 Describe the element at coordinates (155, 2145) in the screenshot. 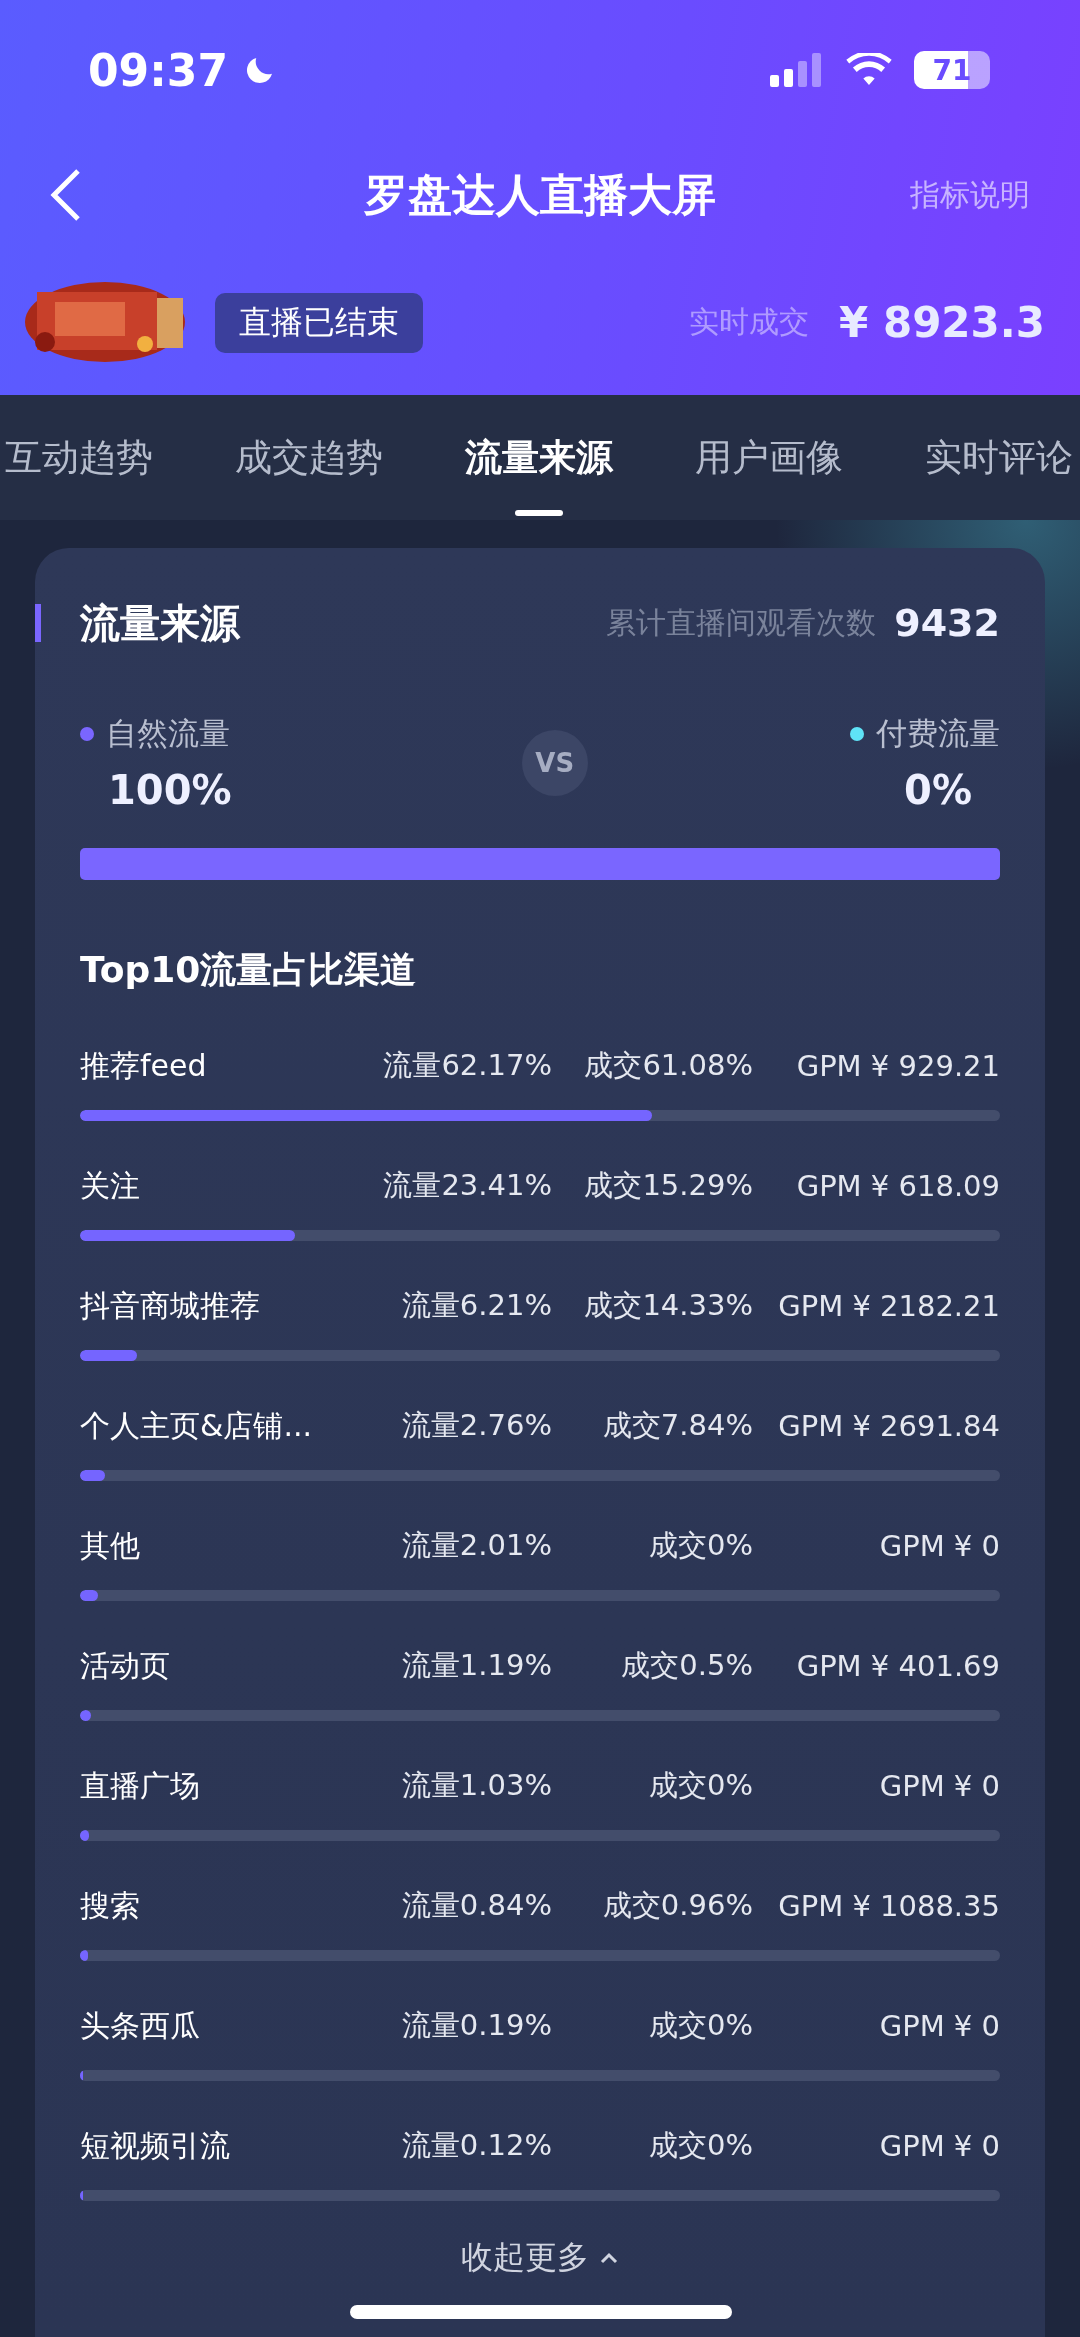

I see `channel-name: 短视频引流` at that location.